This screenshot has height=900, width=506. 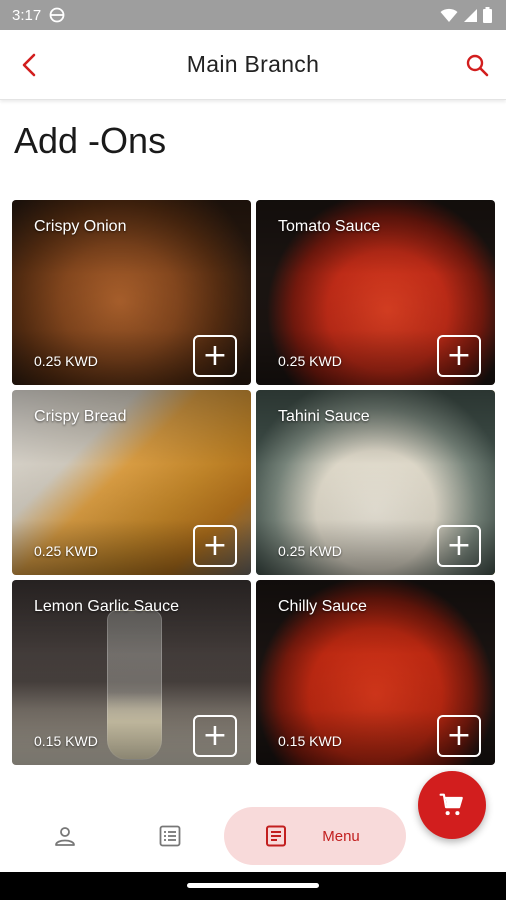 What do you see at coordinates (375, 482) in the screenshot?
I see `addon-card-tahini-sauce: Tahini Sauce 0.25 KWD +` at bounding box center [375, 482].